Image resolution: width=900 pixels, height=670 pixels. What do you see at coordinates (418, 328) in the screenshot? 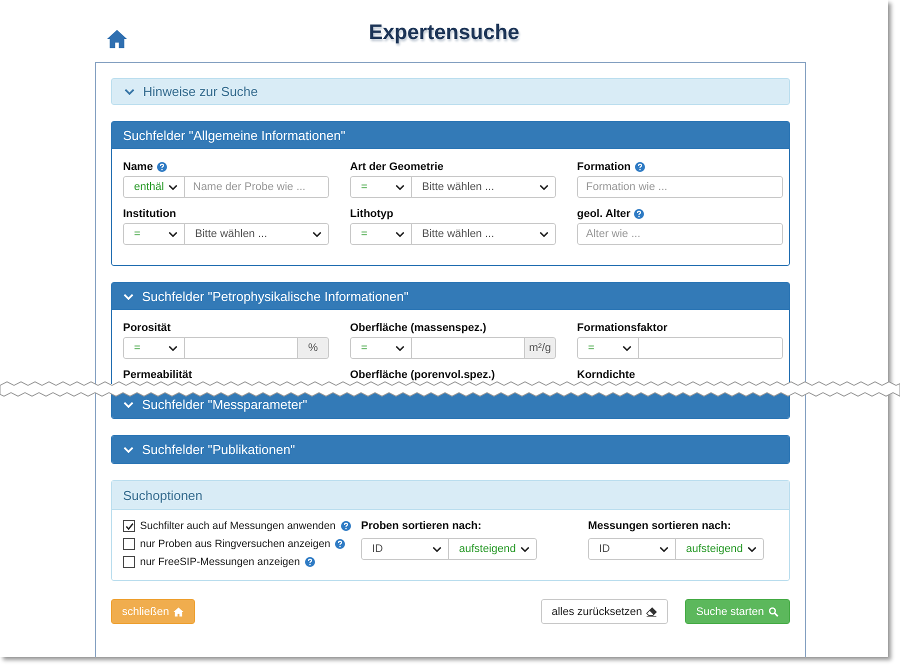
I see `field-label: Oberfläche (massenspez.)` at bounding box center [418, 328].